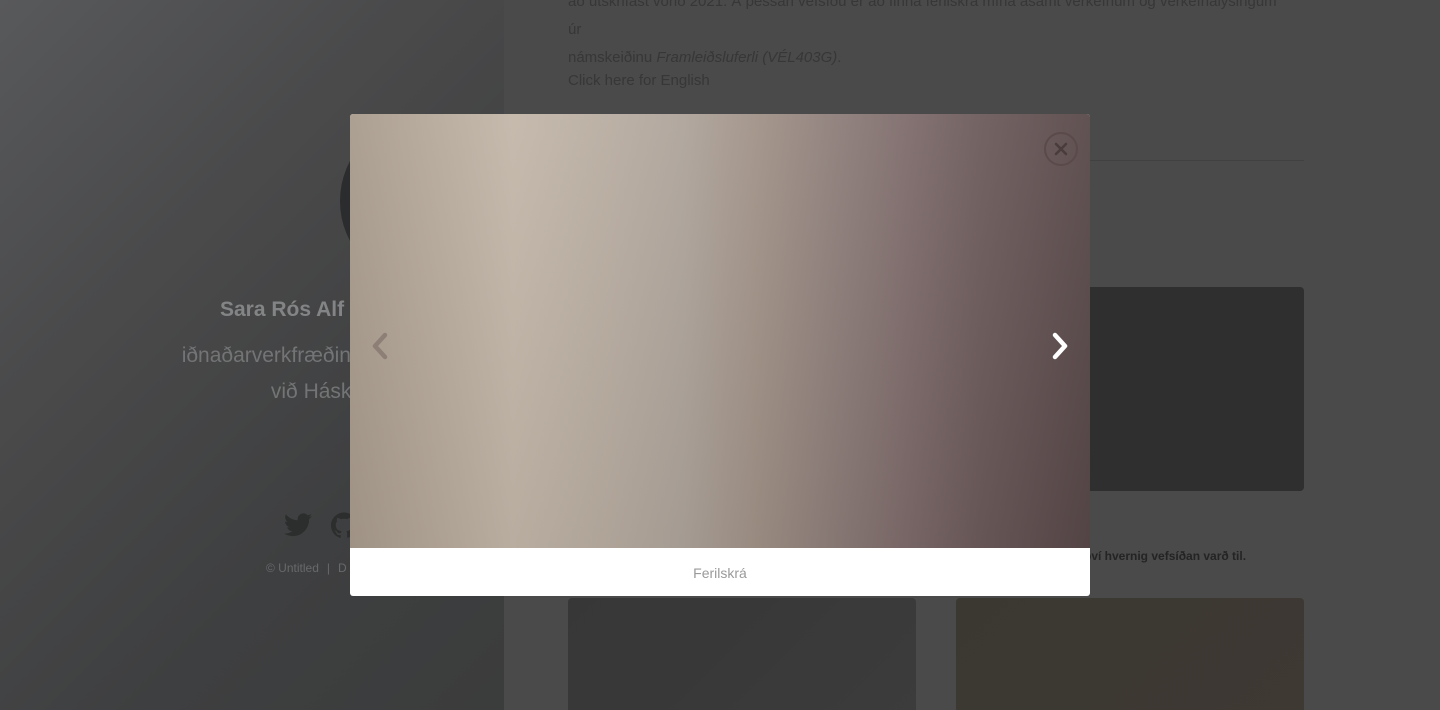 Image resolution: width=1440 pixels, height=710 pixels. I want to click on chevron-right-icon, so click(1060, 346).